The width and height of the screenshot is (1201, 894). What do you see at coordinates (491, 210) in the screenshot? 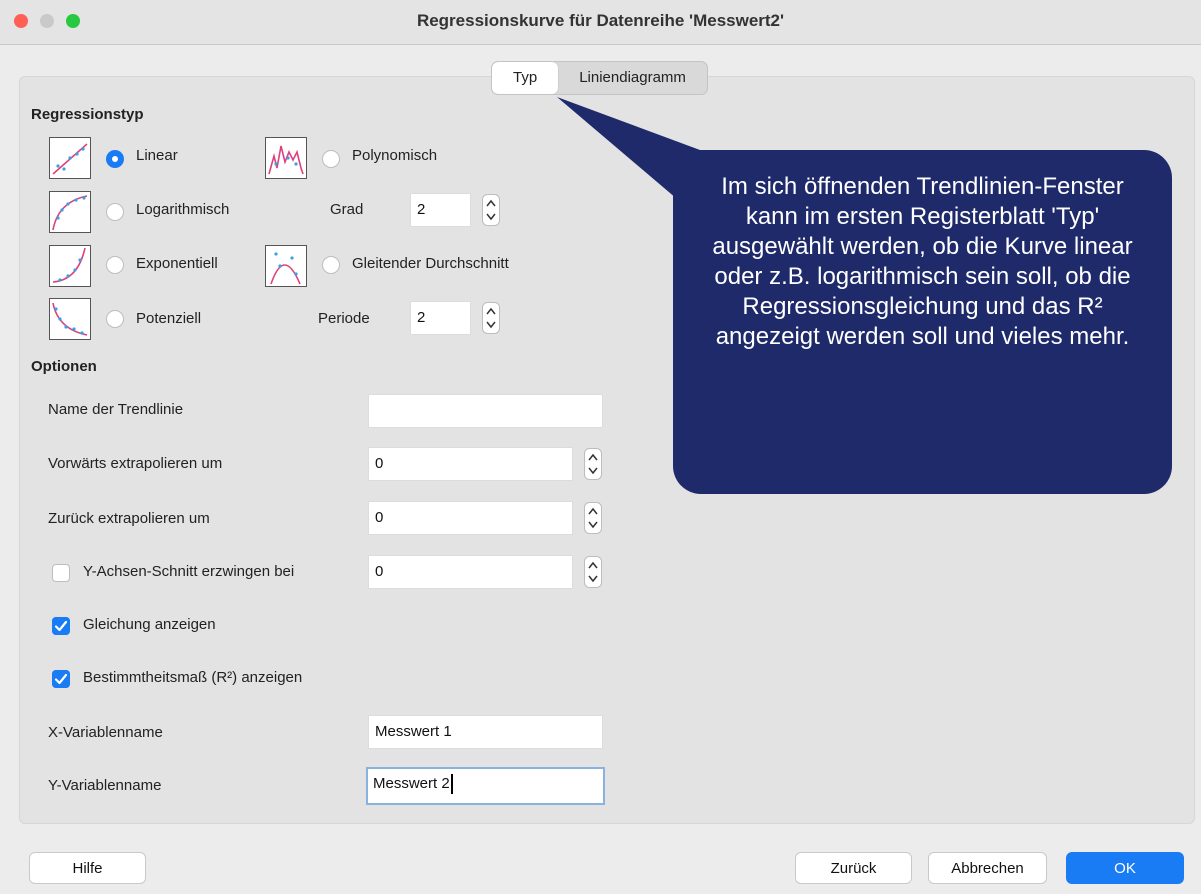
I see `grad-stepper` at bounding box center [491, 210].